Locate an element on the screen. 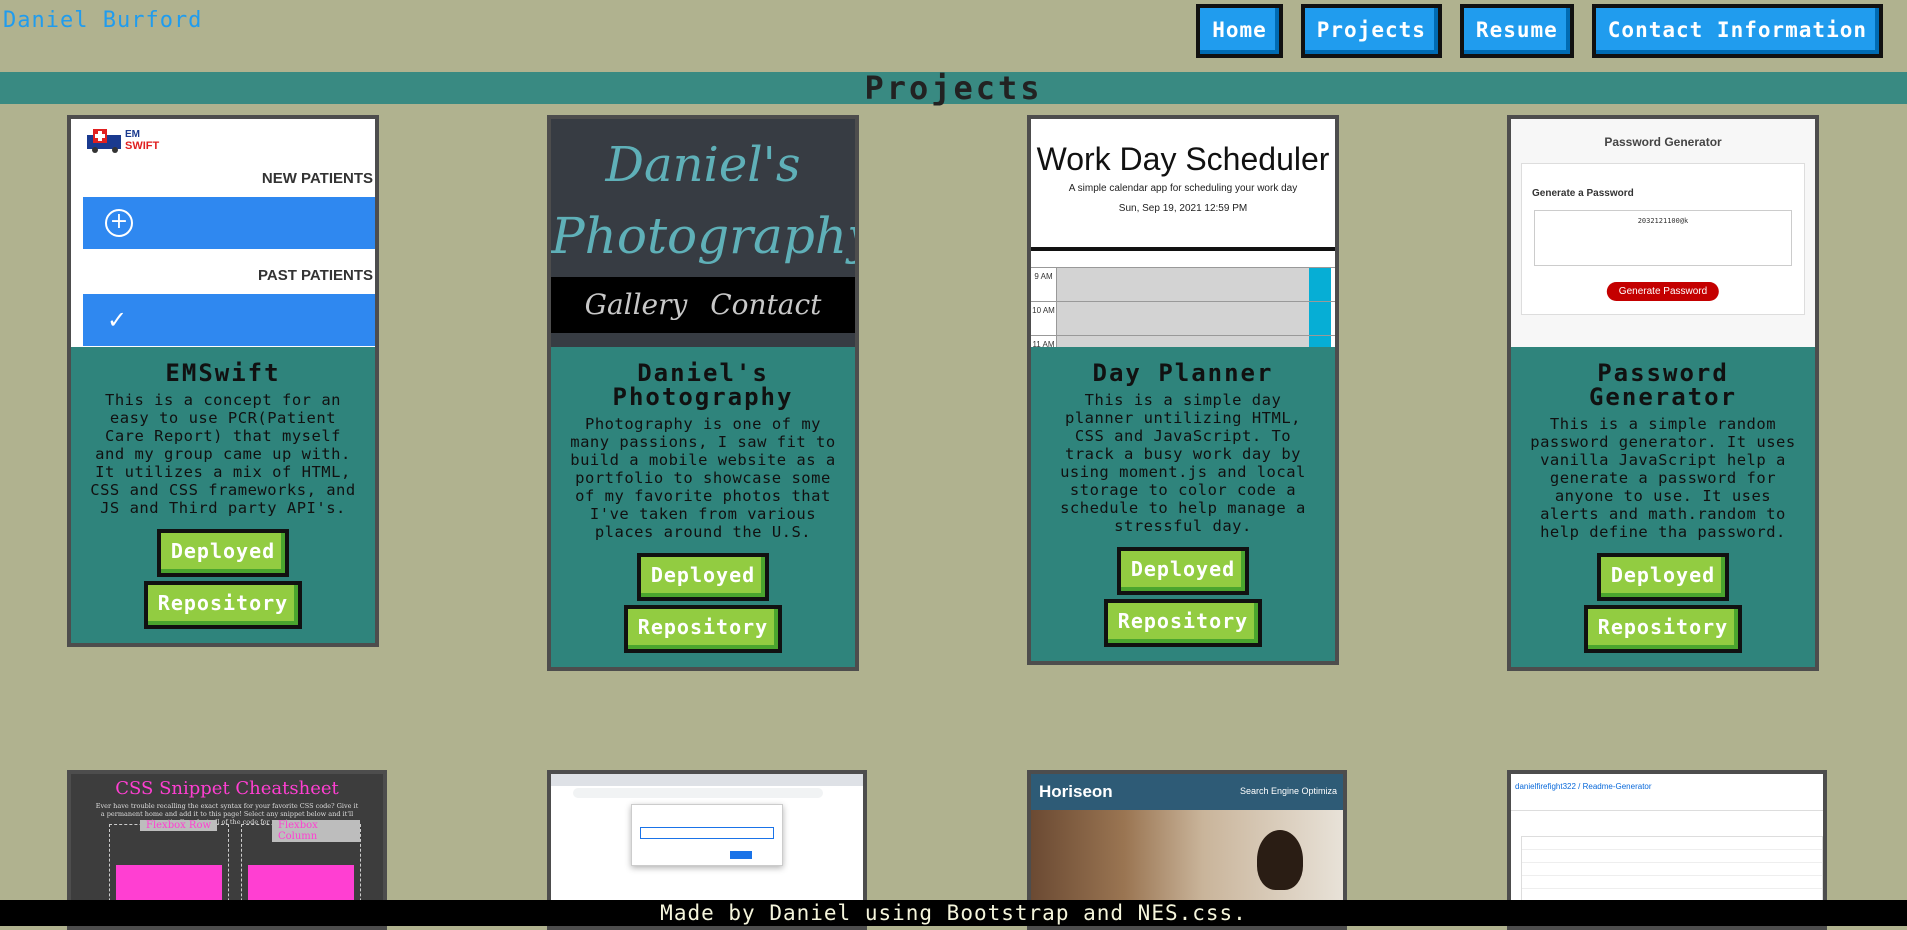 This screenshot has width=1907, height=930. horiseon-brand: Horiseon is located at coordinates (1076, 791).